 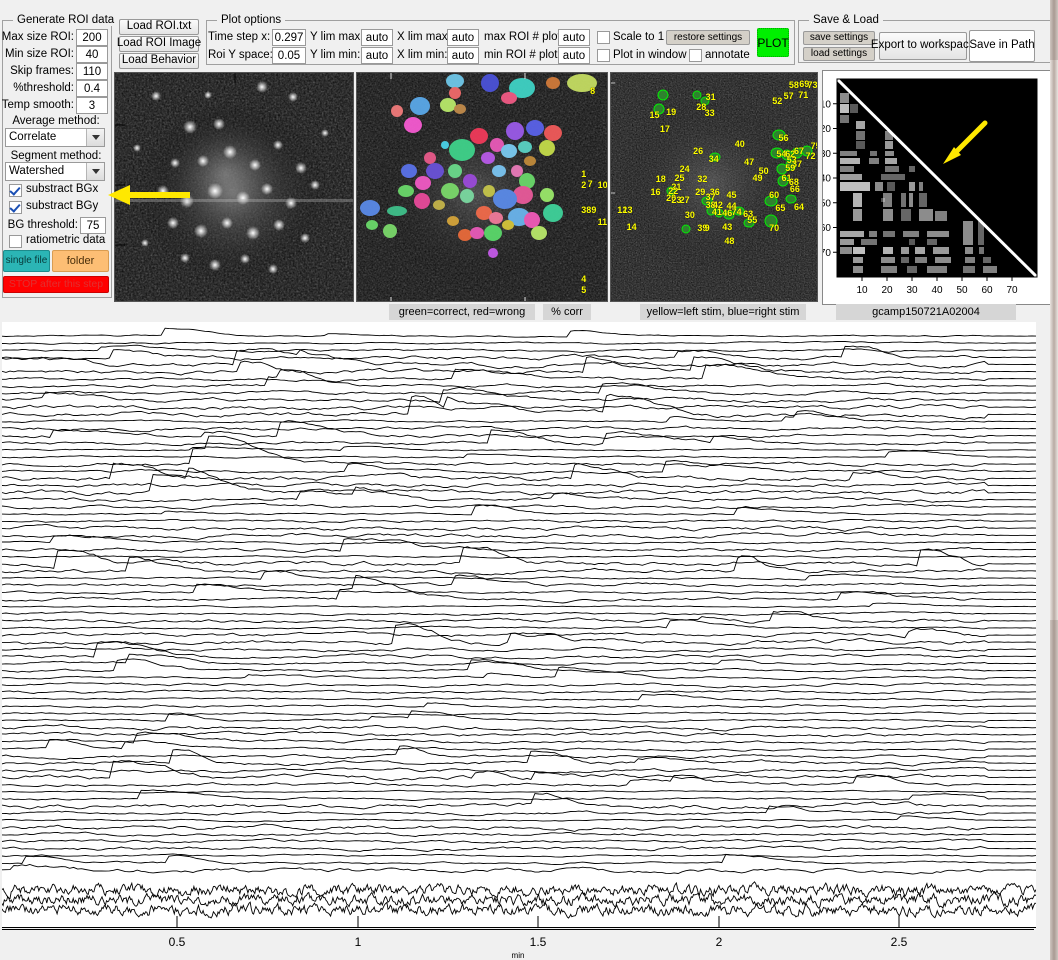 I want to click on load-roi-txt-button: Load ROI.txt, so click(x=159, y=27).